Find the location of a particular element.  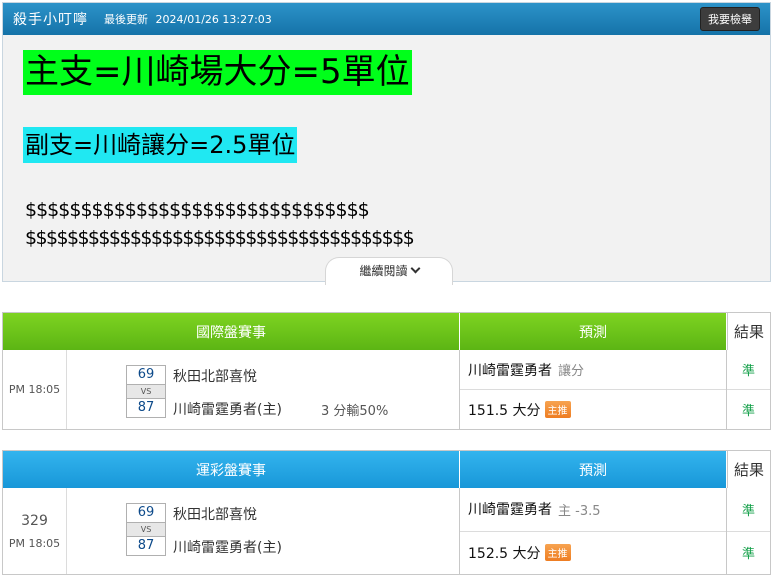

lottery-prediction-total: 152.5 大分 主推 is located at coordinates (593, 552).